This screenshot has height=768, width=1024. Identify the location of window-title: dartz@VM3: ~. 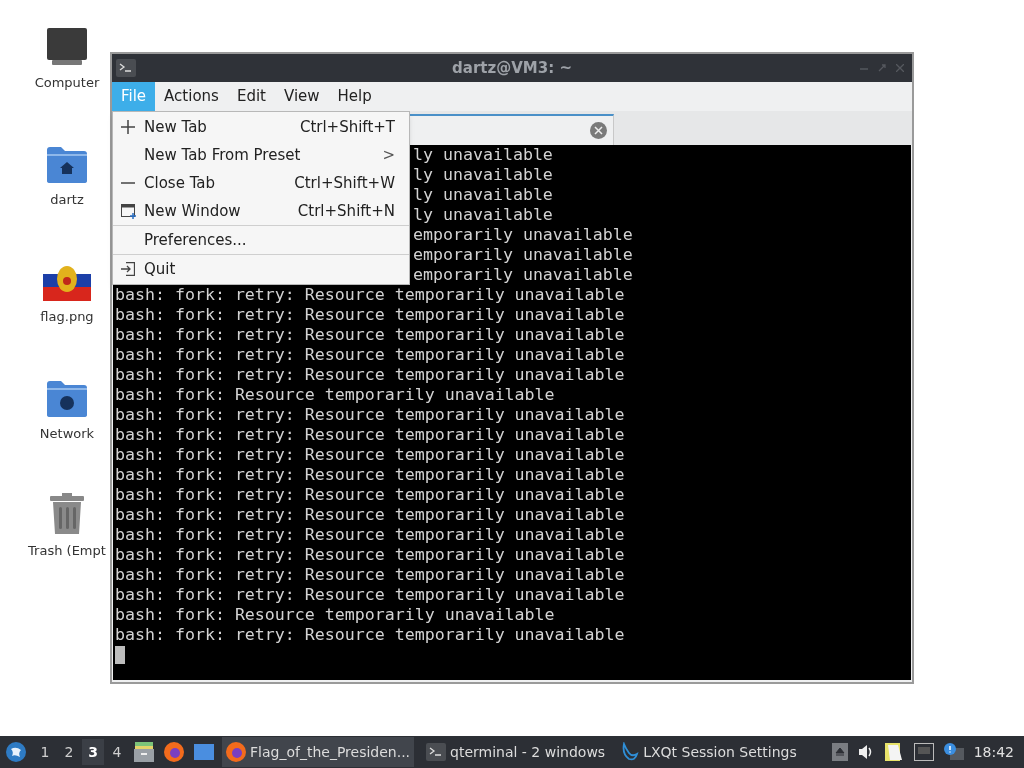
(512, 68).